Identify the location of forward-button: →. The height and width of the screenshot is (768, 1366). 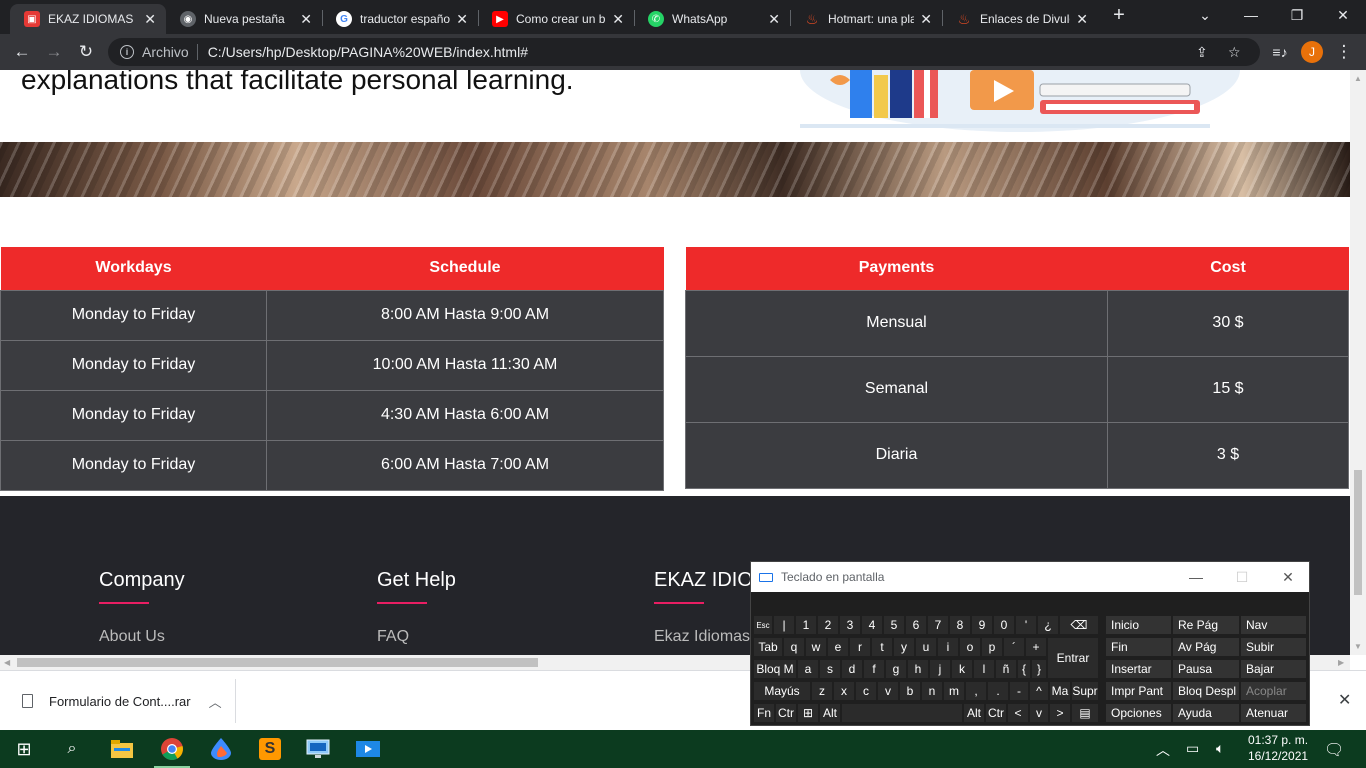
(54, 52).